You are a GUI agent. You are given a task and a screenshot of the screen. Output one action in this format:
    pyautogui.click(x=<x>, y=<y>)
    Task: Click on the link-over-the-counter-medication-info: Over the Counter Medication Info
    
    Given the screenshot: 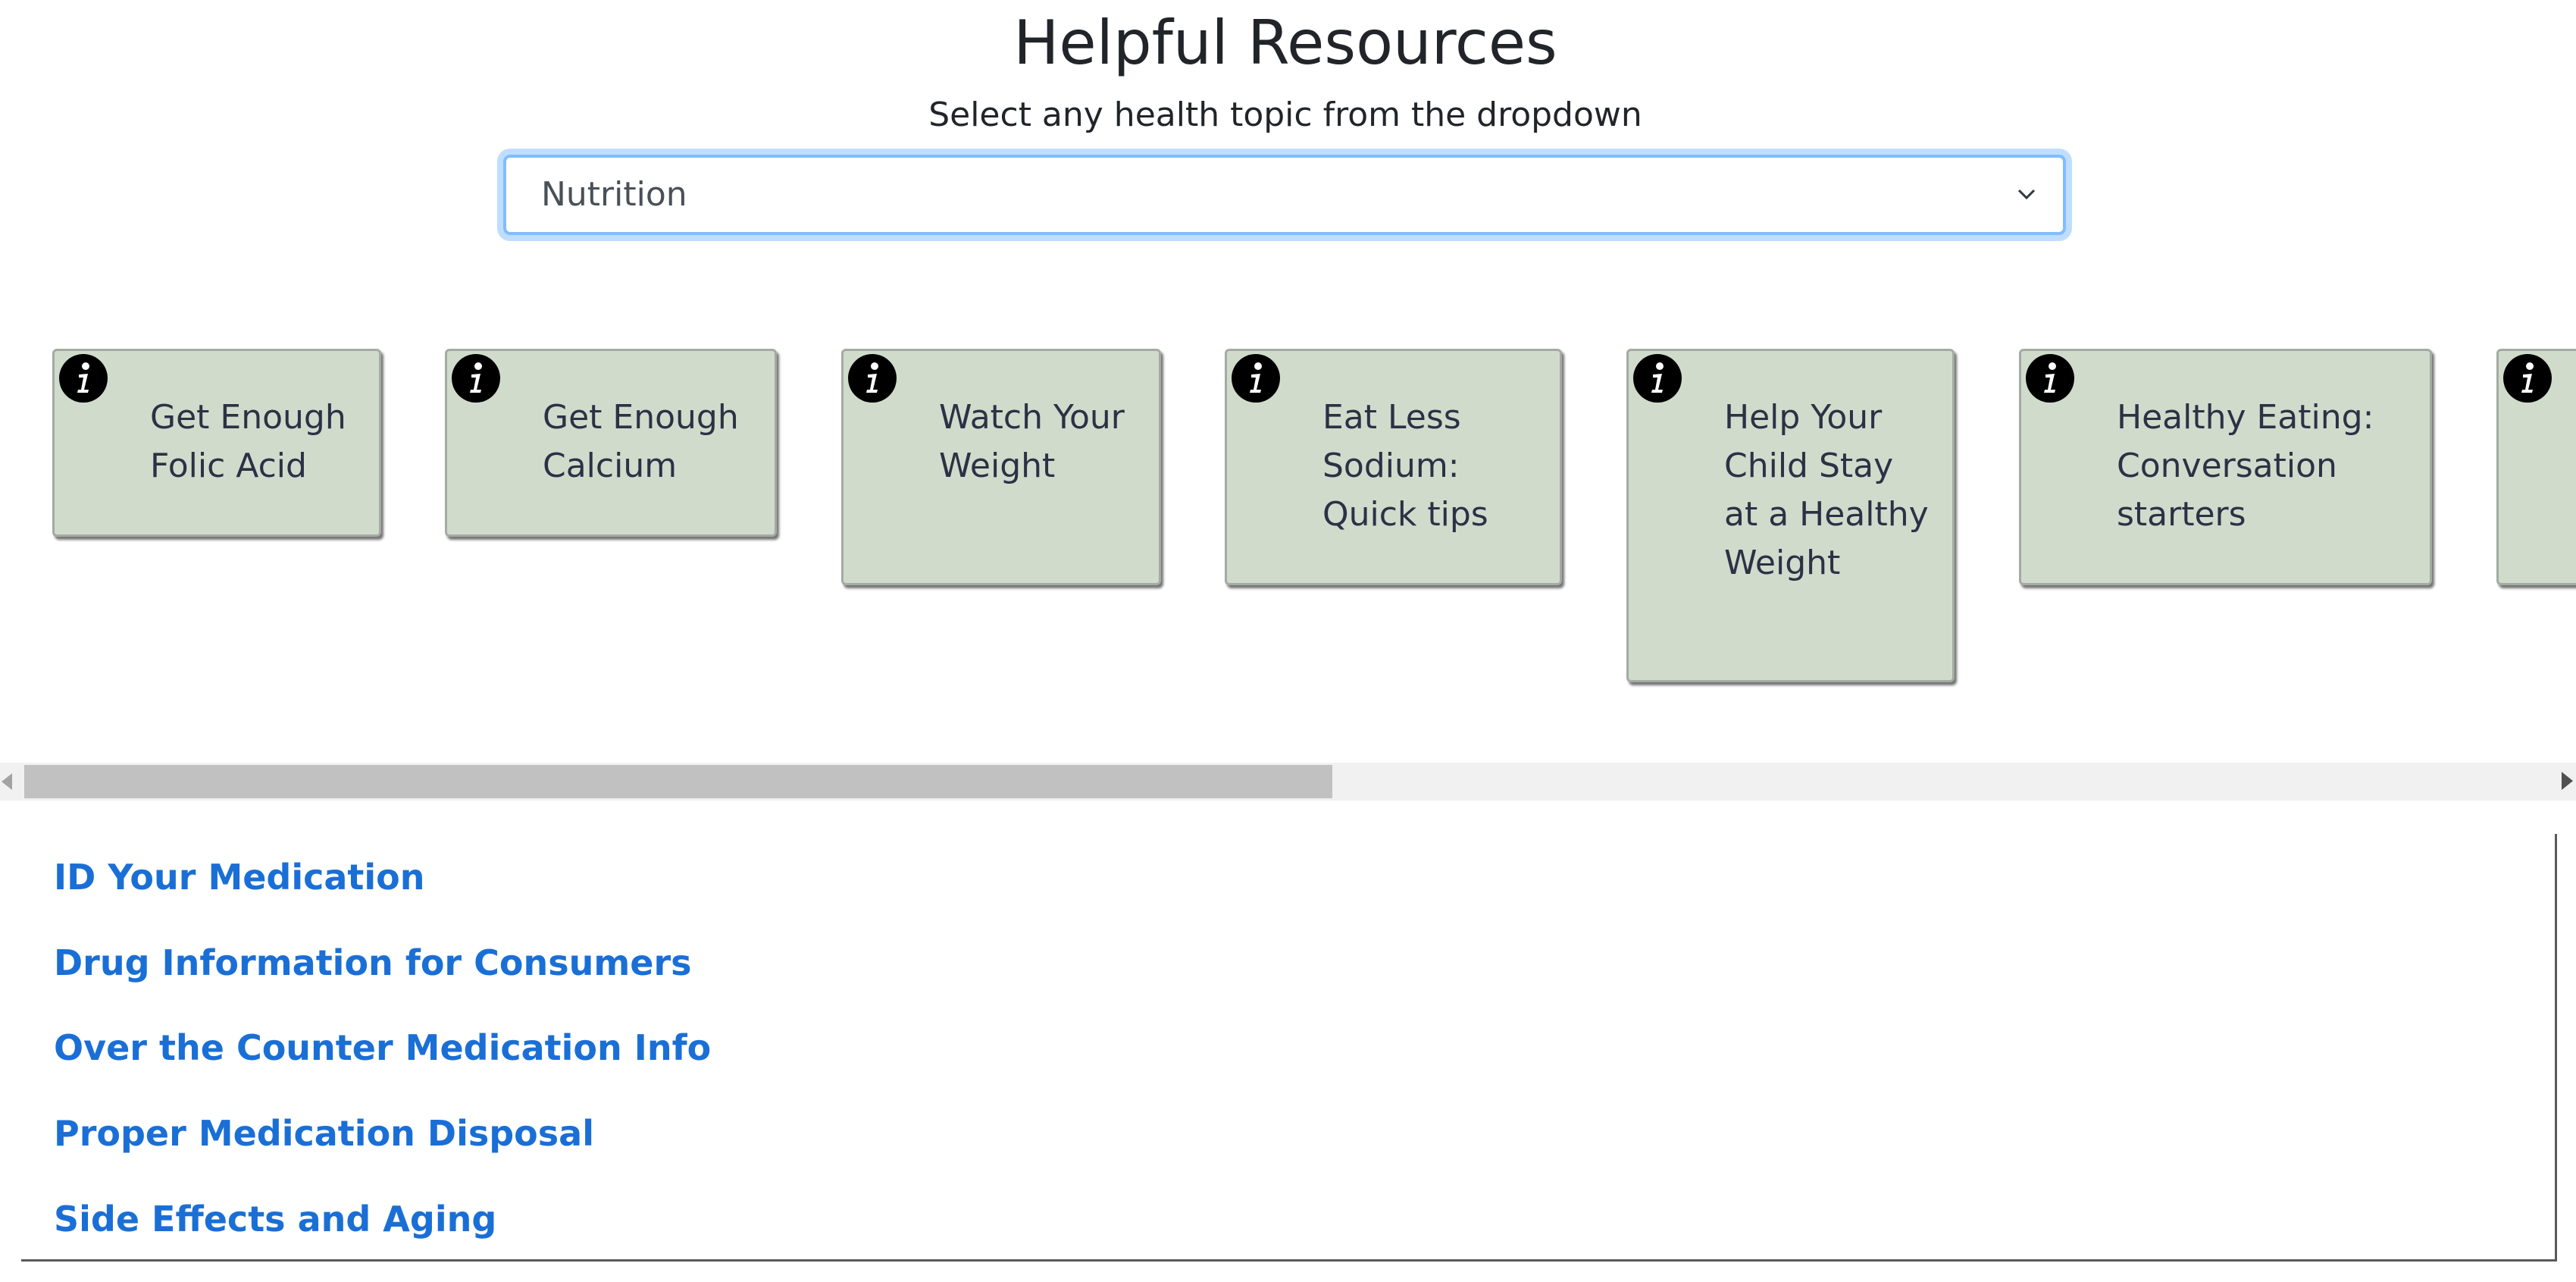 What is the action you would take?
    pyautogui.click(x=383, y=1047)
    